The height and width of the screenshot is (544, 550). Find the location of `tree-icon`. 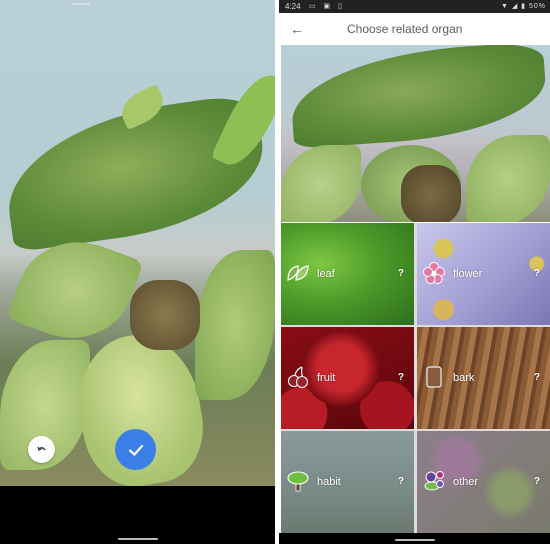

tree-icon is located at coordinates (298, 481).